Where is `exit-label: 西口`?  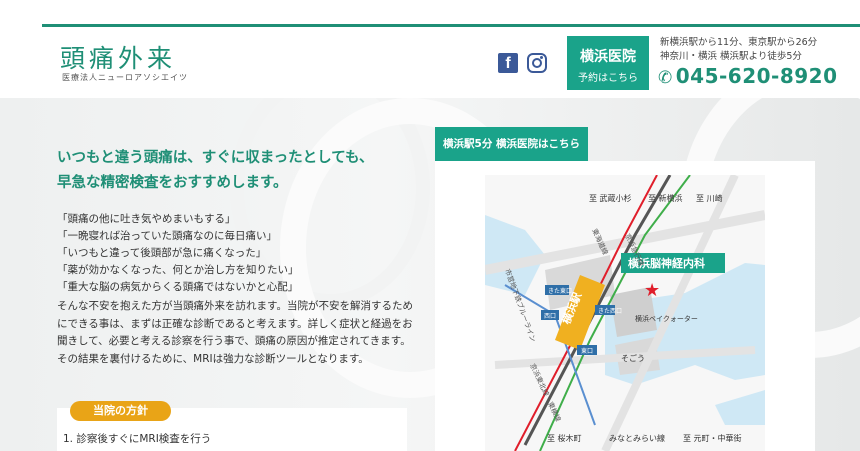 exit-label: 西口 is located at coordinates (550, 316).